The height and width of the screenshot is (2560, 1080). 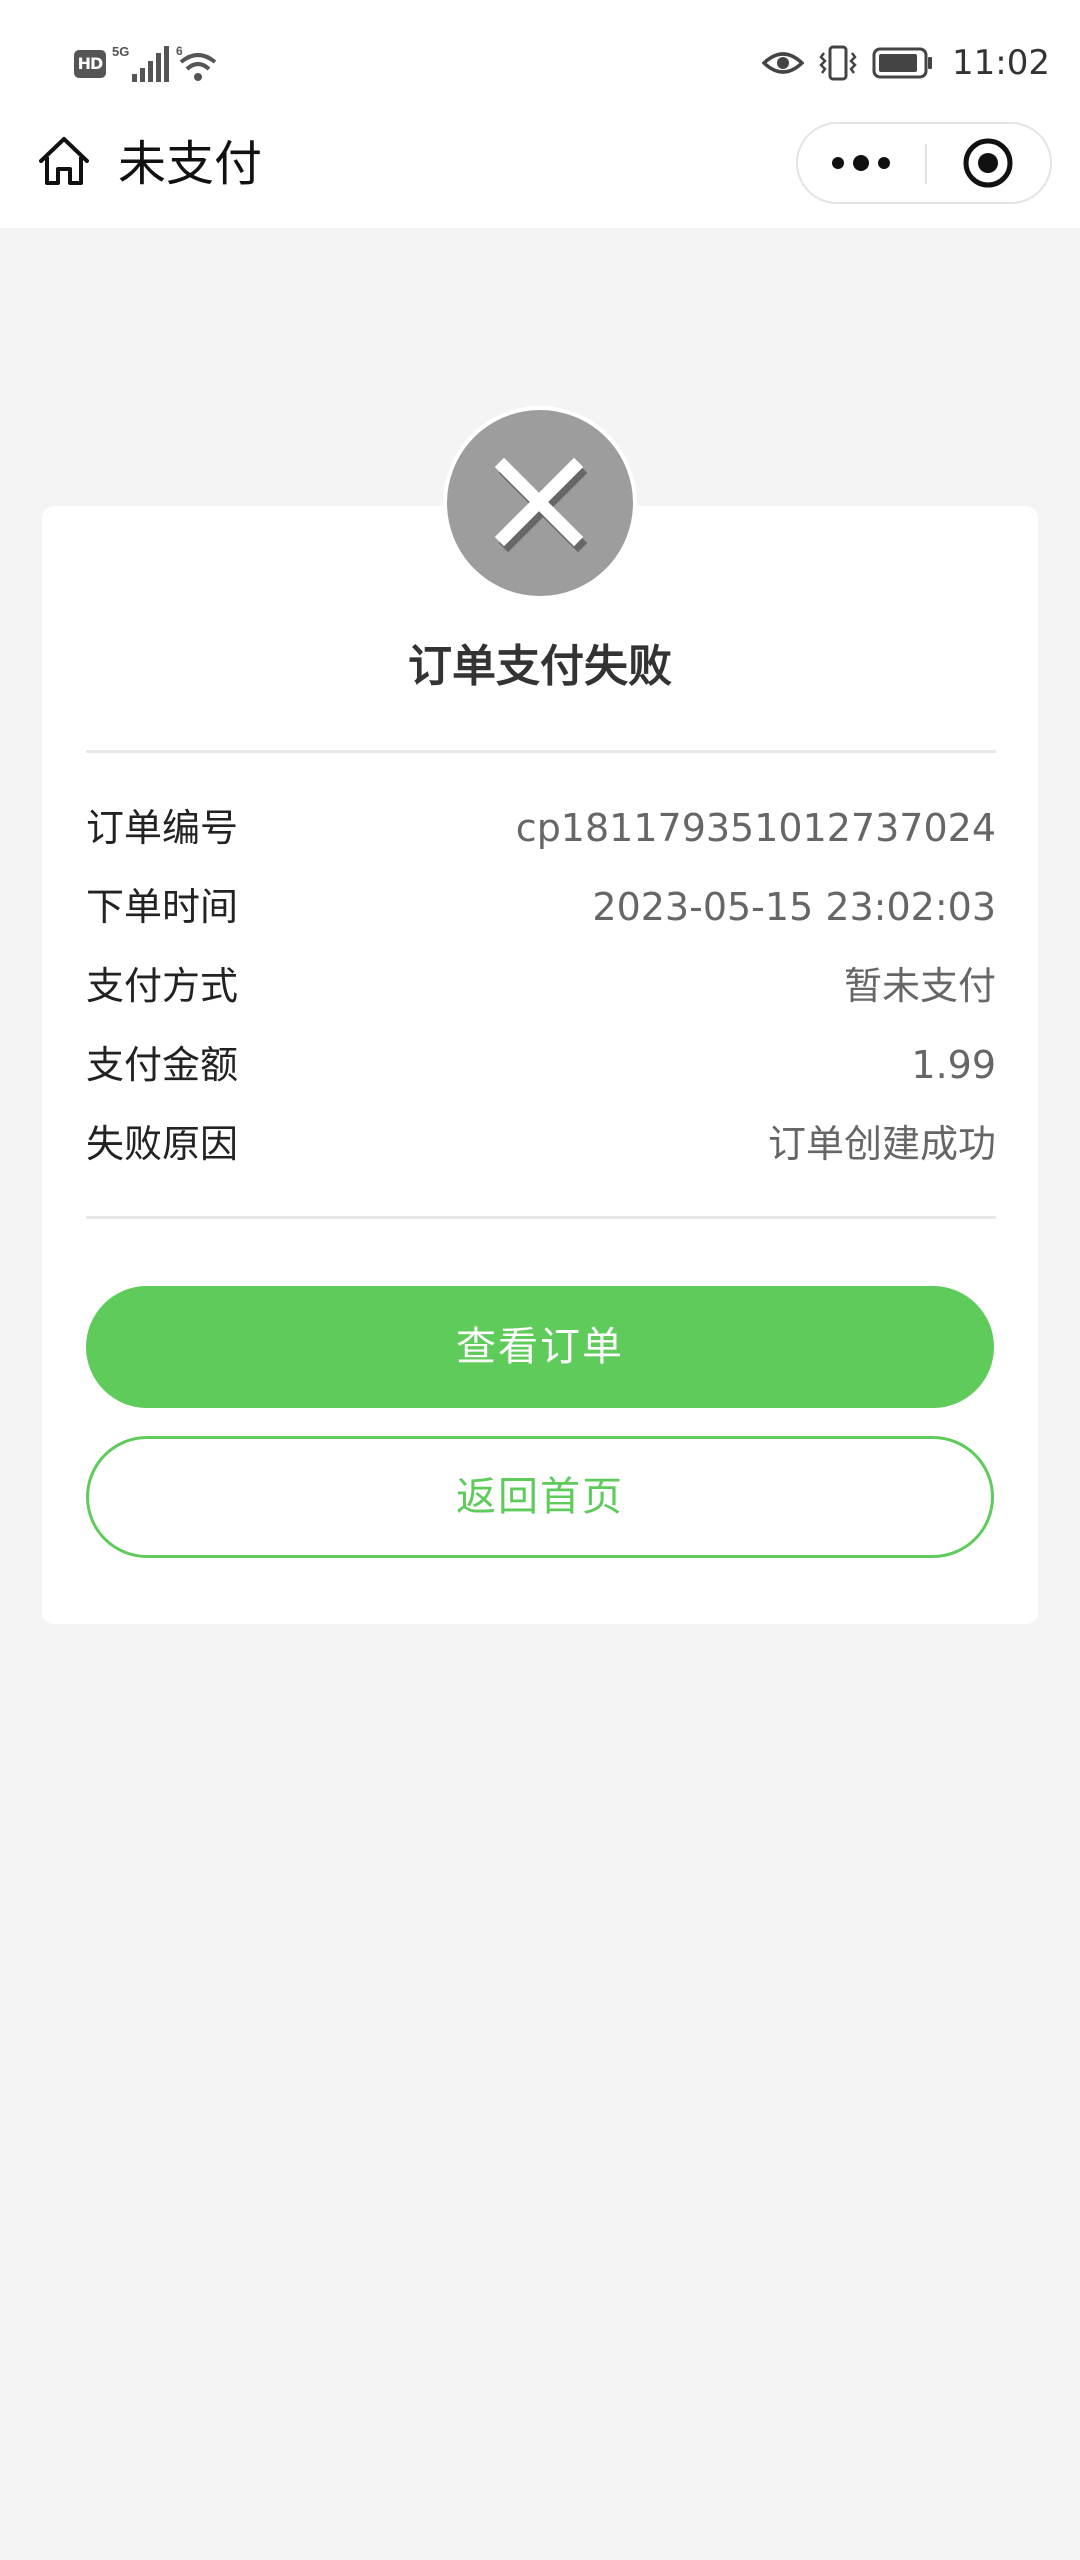 What do you see at coordinates (541, 751) in the screenshot?
I see `divider-top` at bounding box center [541, 751].